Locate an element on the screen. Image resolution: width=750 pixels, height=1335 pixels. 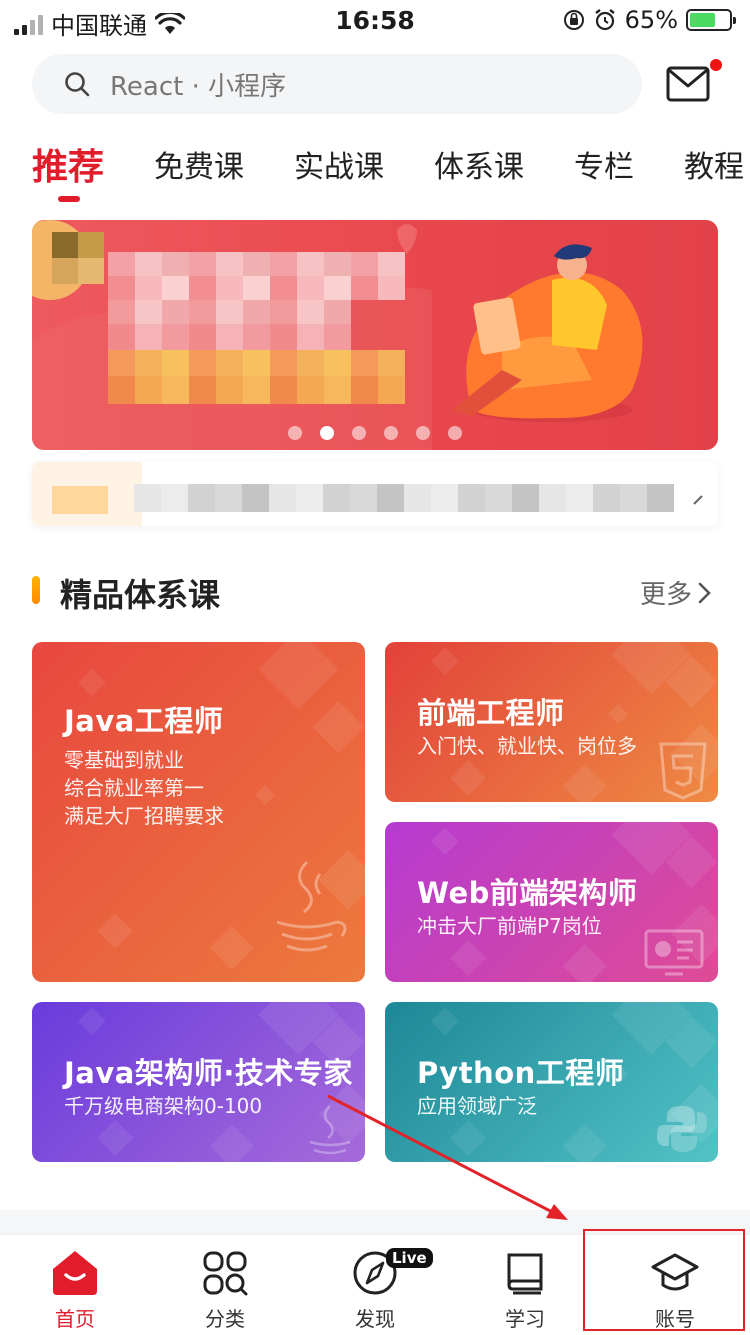
annotation-highlight-box is located at coordinates (664, 1280).